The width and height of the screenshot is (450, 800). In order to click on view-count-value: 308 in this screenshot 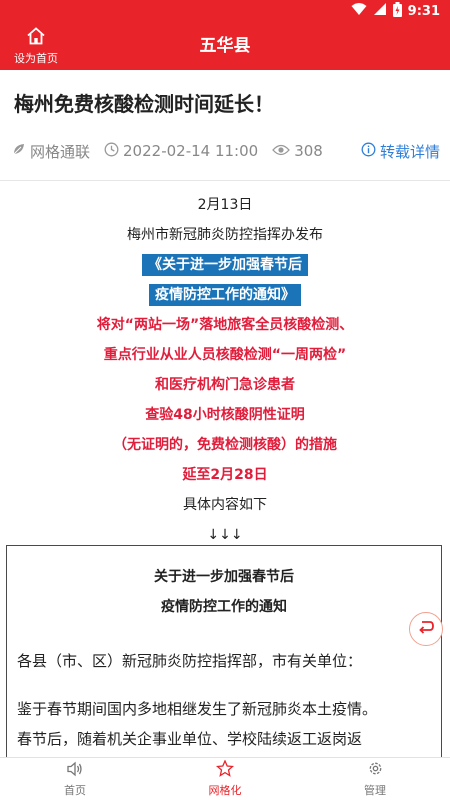, I will do `click(308, 151)`.